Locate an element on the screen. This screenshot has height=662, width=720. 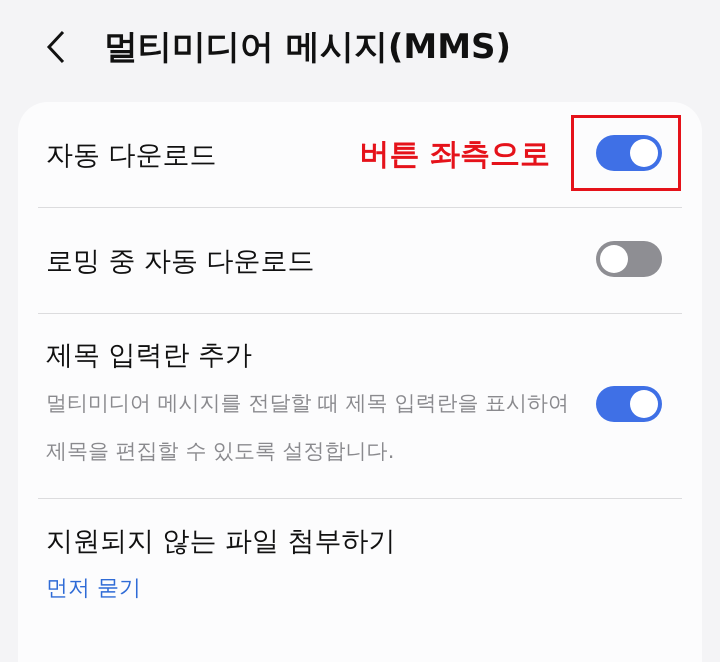
setting-title: 지원되지 않는 파일 첨부하기 is located at coordinates (221, 542).